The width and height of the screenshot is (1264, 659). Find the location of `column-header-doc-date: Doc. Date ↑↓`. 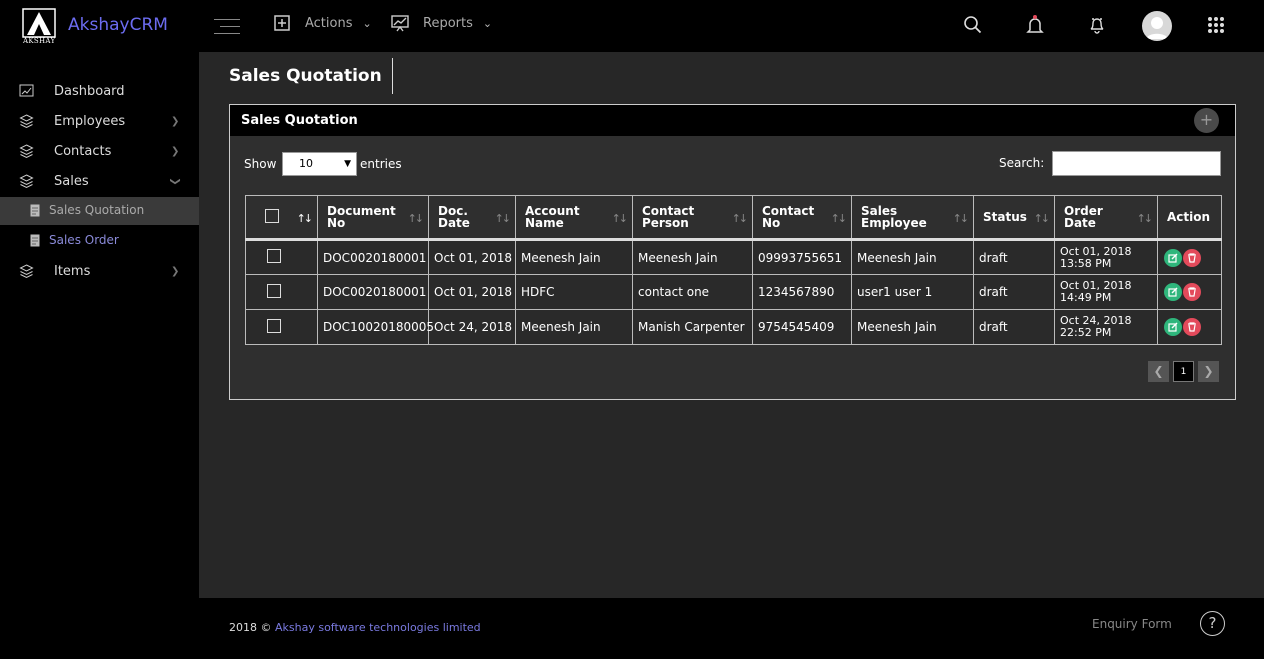

column-header-doc-date: Doc. Date ↑↓ is located at coordinates (472, 217).